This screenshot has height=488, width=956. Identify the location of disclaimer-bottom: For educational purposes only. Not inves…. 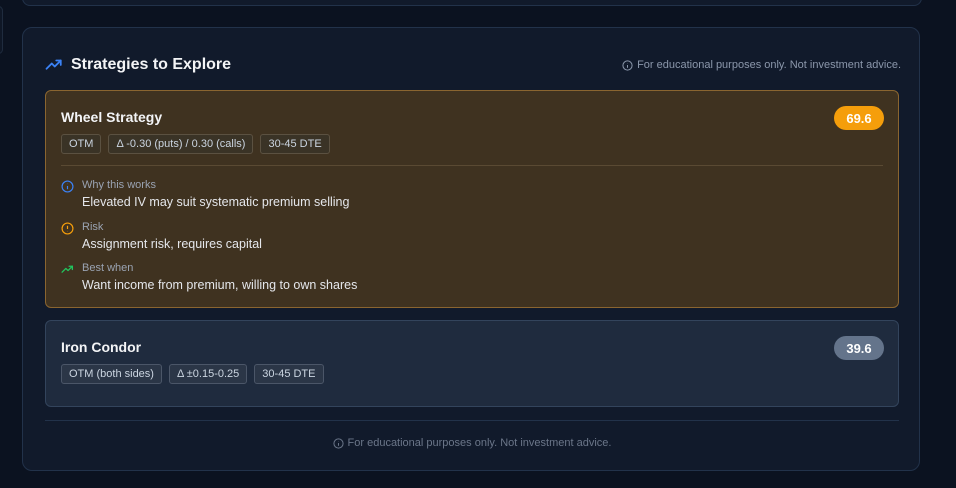
(472, 443).